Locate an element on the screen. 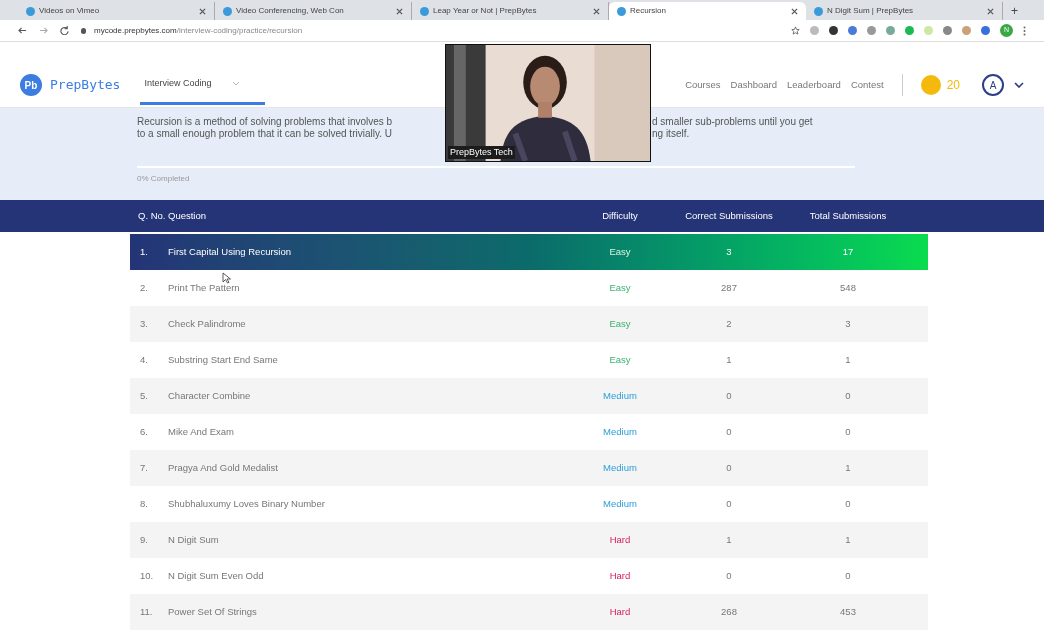 The width and height of the screenshot is (1044, 640). question-title: N Digit Sum Even Odd is located at coordinates (216, 575).